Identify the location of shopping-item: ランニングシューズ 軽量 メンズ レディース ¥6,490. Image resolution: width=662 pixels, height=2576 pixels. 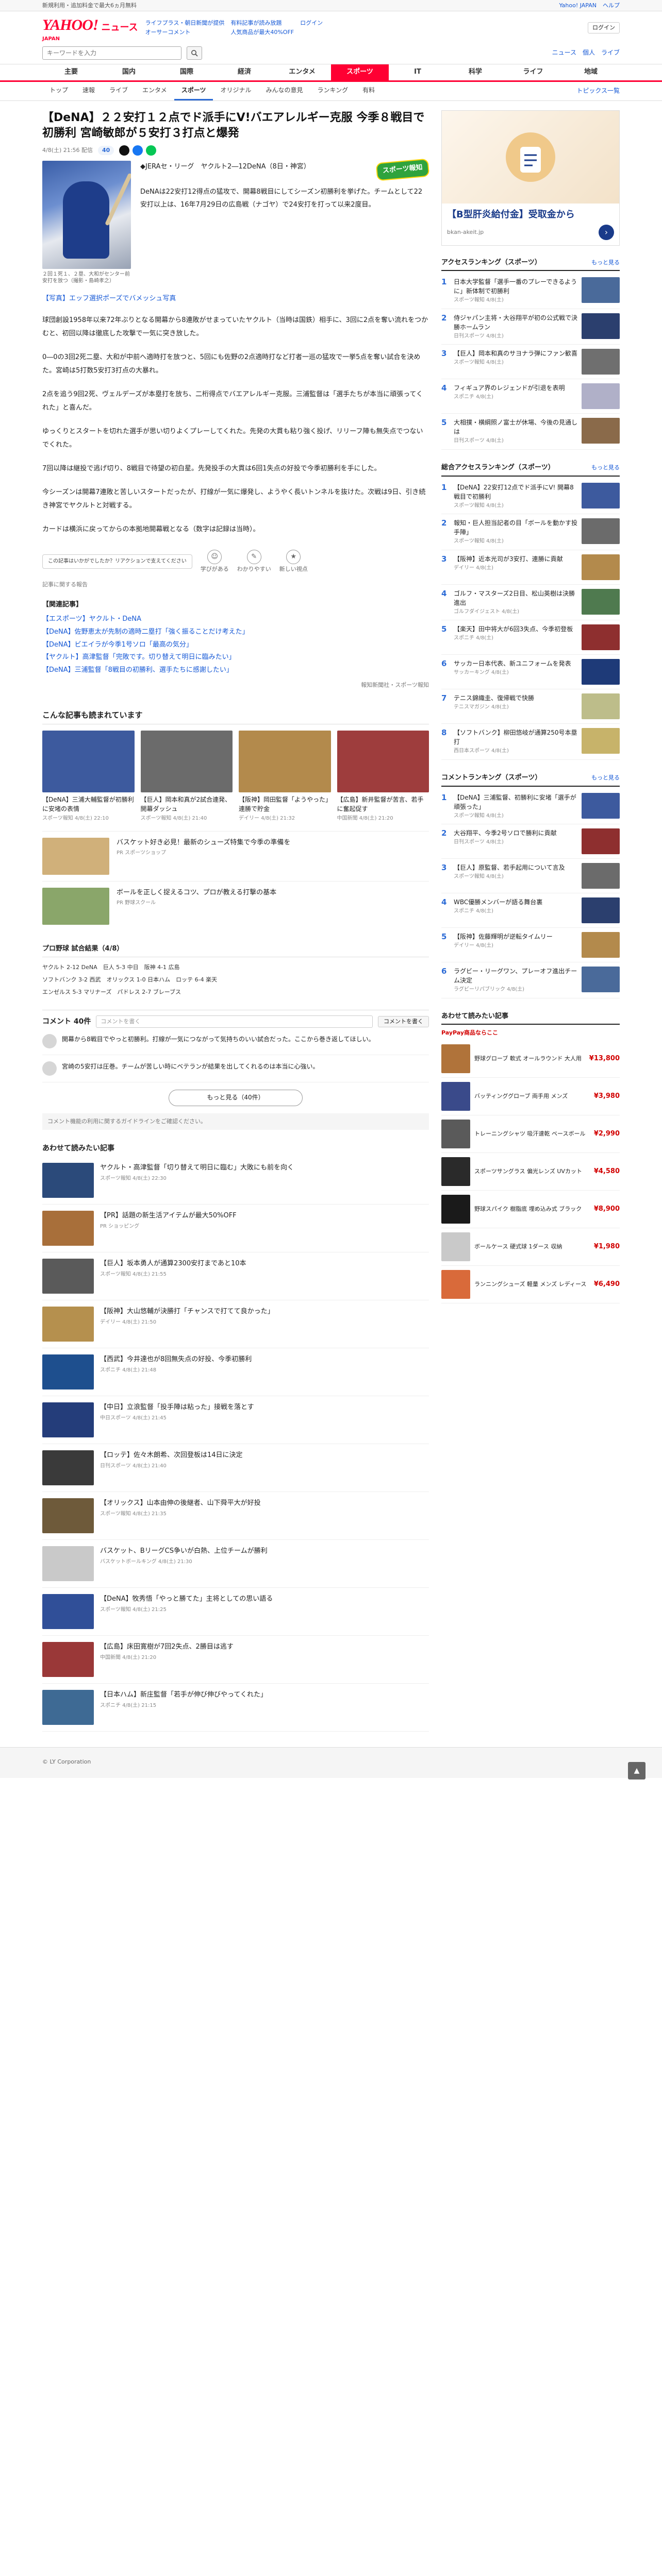
(530, 1285).